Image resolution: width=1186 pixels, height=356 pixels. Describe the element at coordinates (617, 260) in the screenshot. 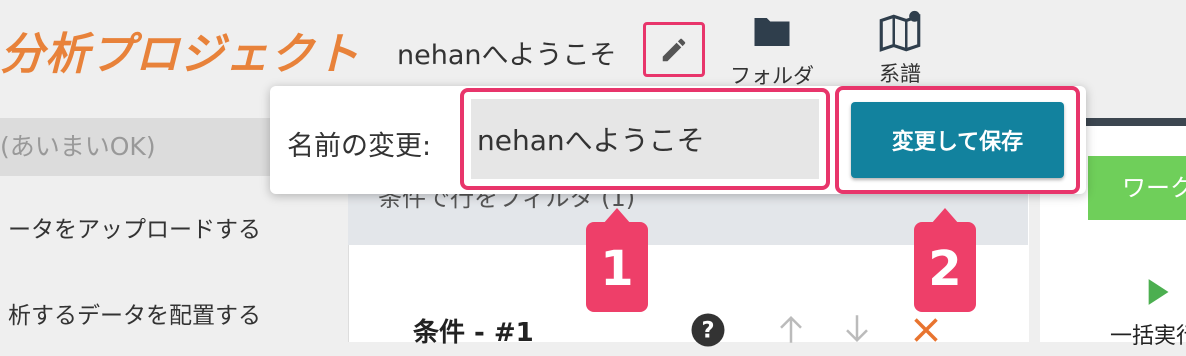

I see `step-badge-1: 1` at that location.